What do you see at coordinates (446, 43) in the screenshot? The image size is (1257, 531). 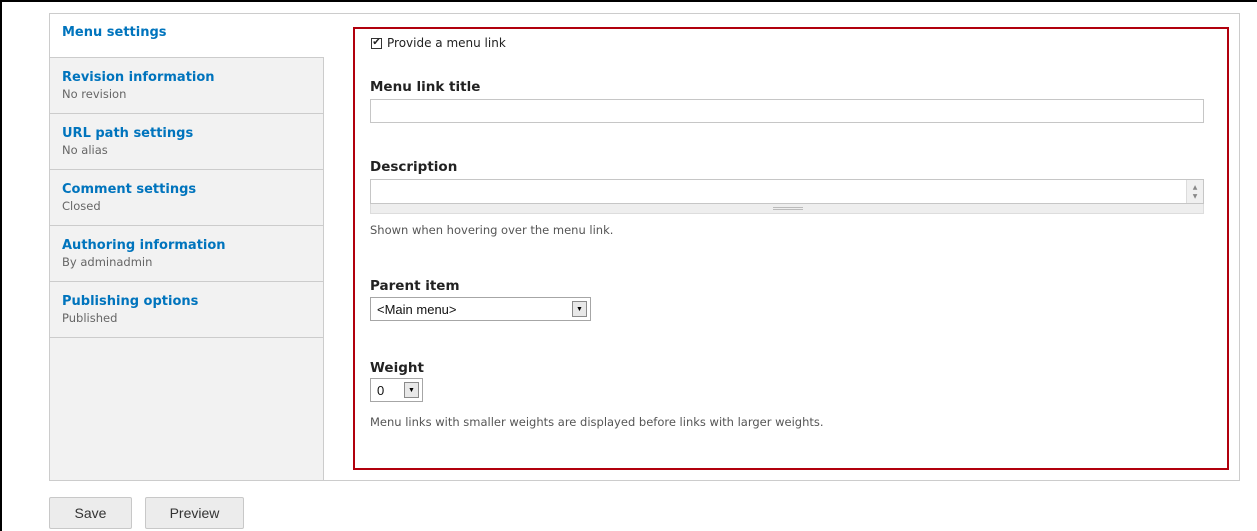 I see `provide-menu-link-label: Provide a menu link` at bounding box center [446, 43].